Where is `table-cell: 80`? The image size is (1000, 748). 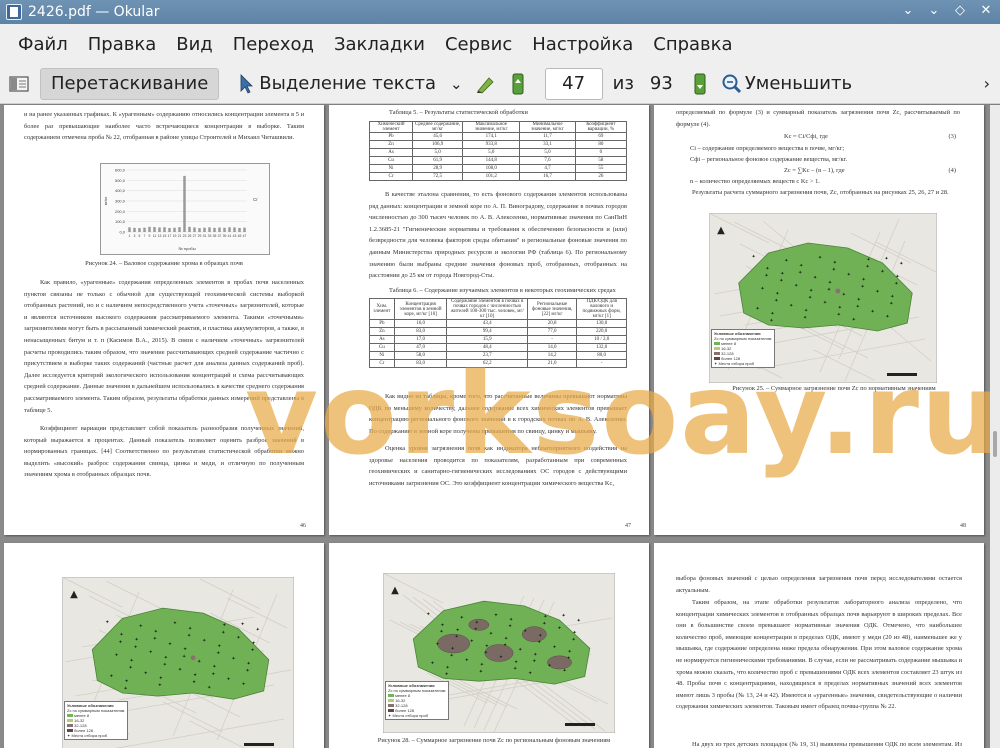
table-cell: 80 is located at coordinates (601, 144).